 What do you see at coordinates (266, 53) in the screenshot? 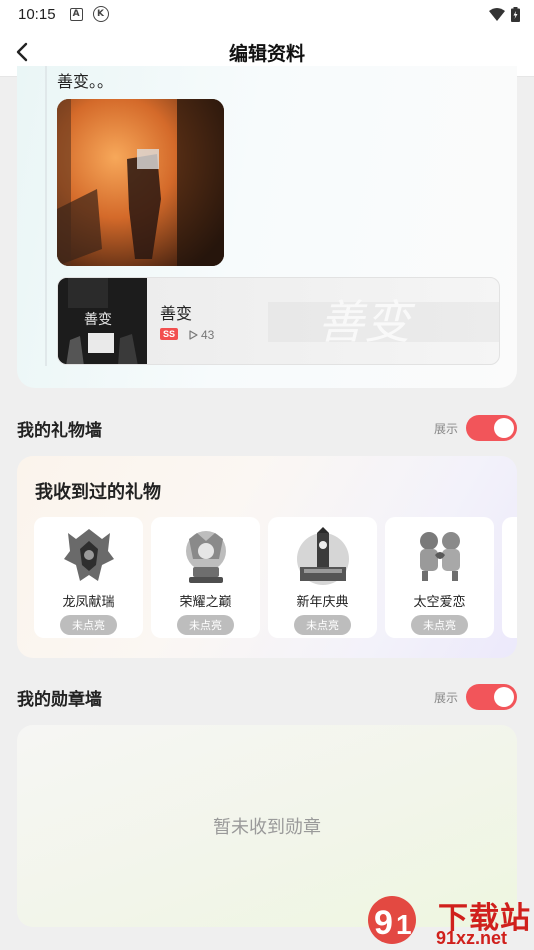
I see `page-title: 编辑资料` at bounding box center [266, 53].